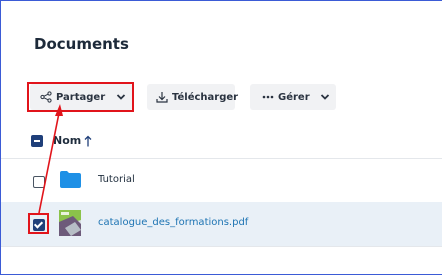 Image resolution: width=443 pixels, height=275 pixels. Describe the element at coordinates (37, 141) in the screenshot. I see `select-all-checkbox` at that location.